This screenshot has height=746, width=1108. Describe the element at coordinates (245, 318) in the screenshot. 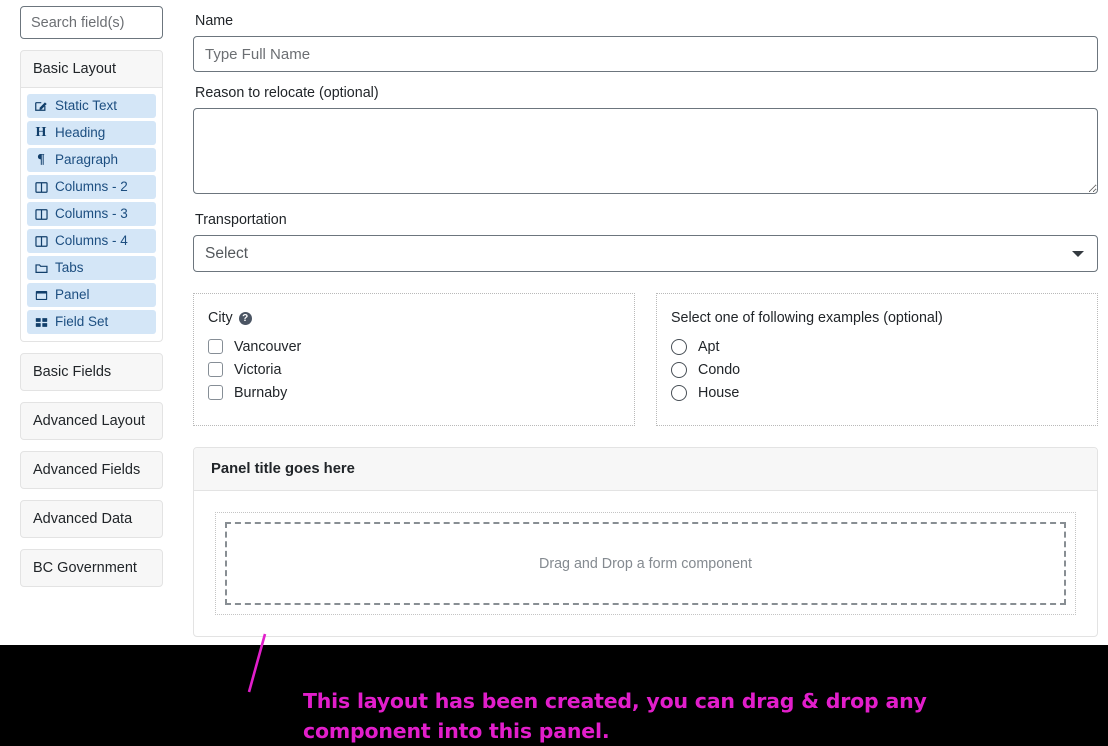

I see `help-circle-icon: ?` at that location.